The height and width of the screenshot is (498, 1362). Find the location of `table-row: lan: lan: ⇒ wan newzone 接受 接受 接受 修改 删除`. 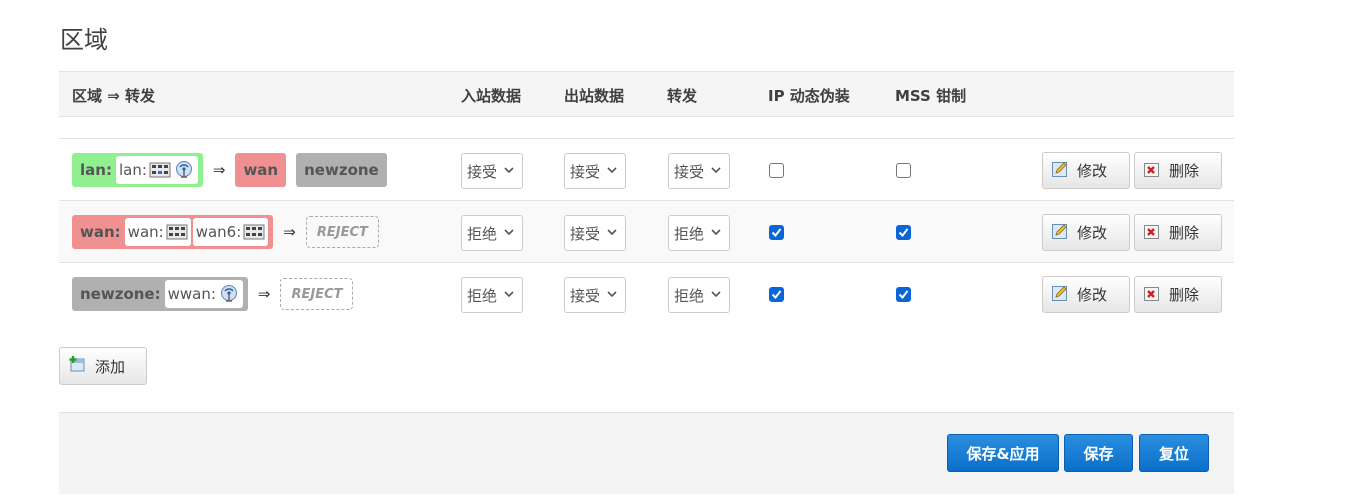

table-row: lan: lan: ⇒ wan newzone 接受 接受 接受 修改 删除 is located at coordinates (646, 170).